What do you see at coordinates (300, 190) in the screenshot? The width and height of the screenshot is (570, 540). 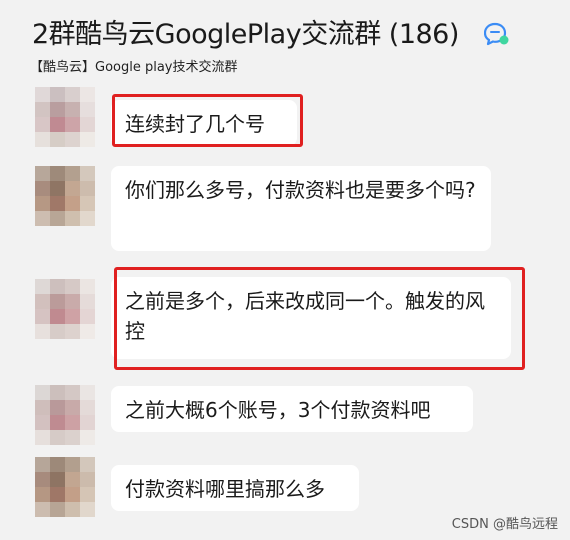 I see `message-text: 你们那么多号，付款资料也是要多个吗?` at bounding box center [300, 190].